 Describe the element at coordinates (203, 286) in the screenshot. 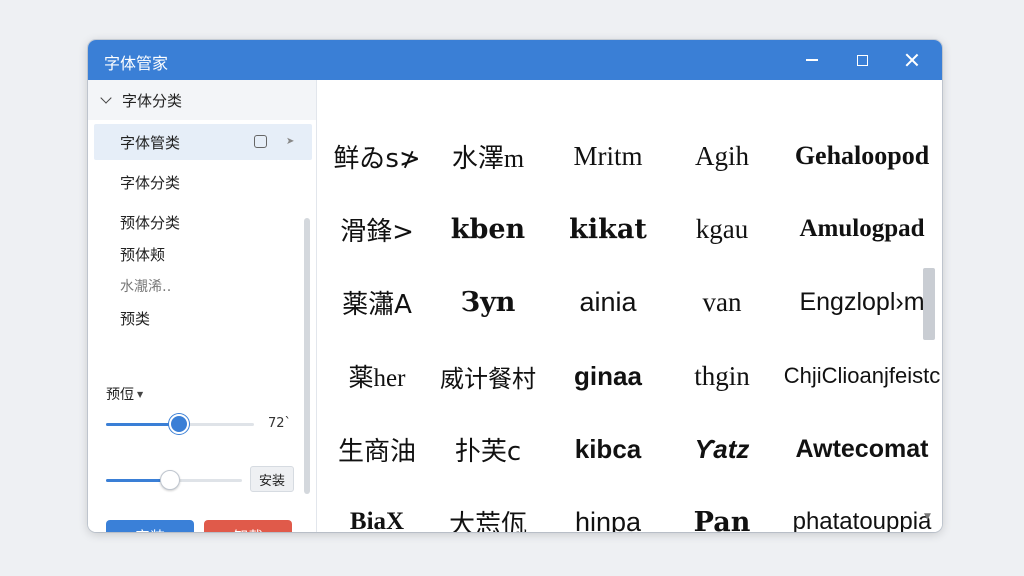

I see `sidebar-item-water: 水㵾浠‥` at that location.